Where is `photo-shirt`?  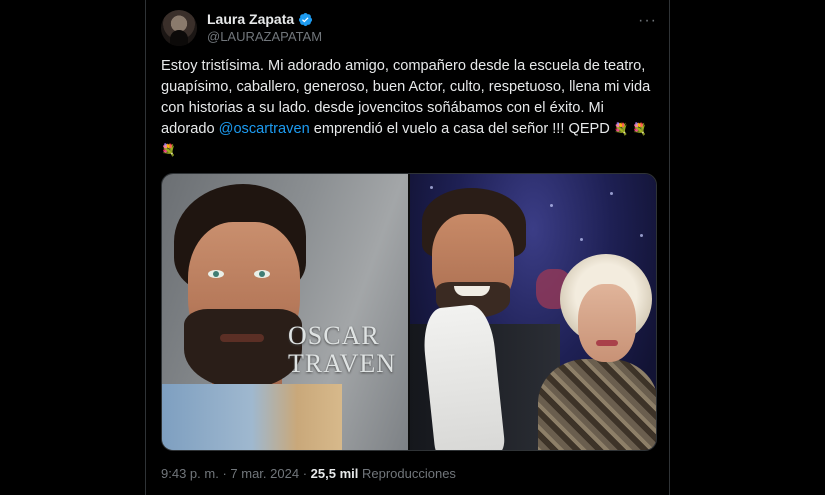 photo-shirt is located at coordinates (252, 417).